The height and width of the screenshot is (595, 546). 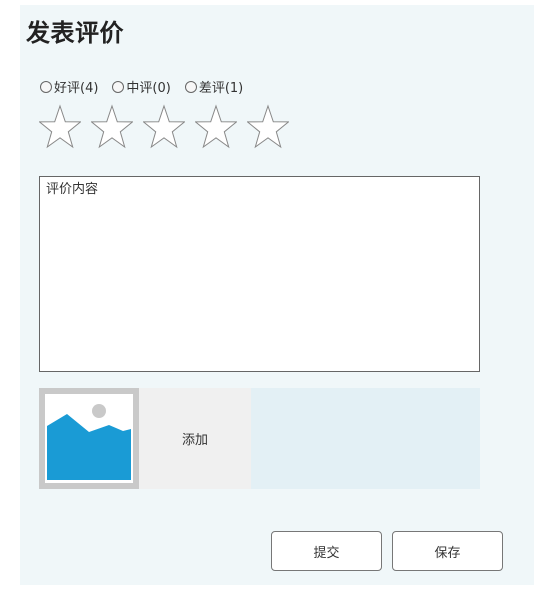 What do you see at coordinates (268, 127) in the screenshot?
I see `star-5-icon` at bounding box center [268, 127].